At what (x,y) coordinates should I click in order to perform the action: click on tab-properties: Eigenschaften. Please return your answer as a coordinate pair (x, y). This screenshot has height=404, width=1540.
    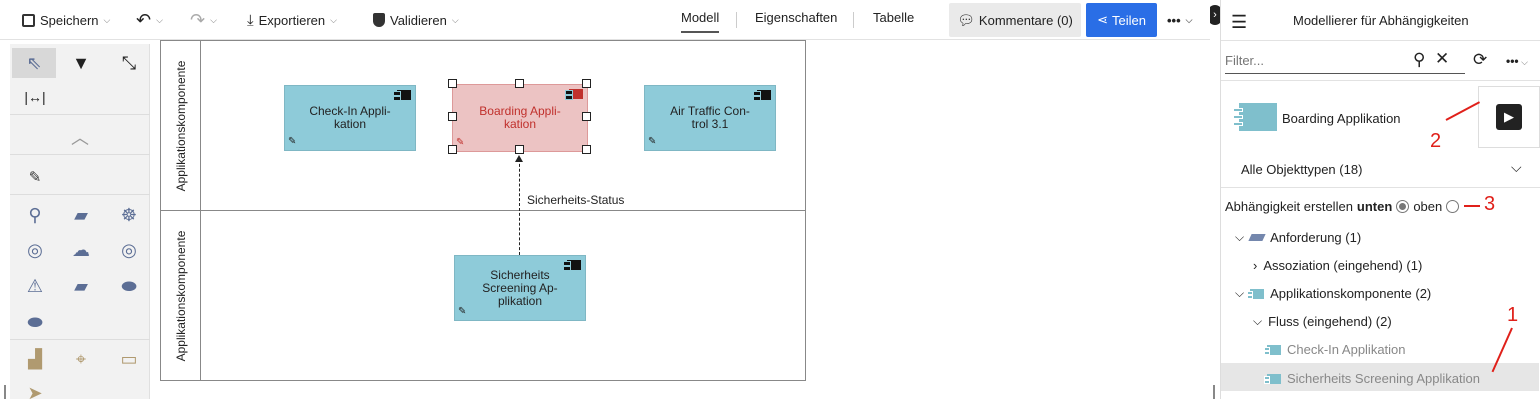
    Looking at the image, I should click on (796, 17).